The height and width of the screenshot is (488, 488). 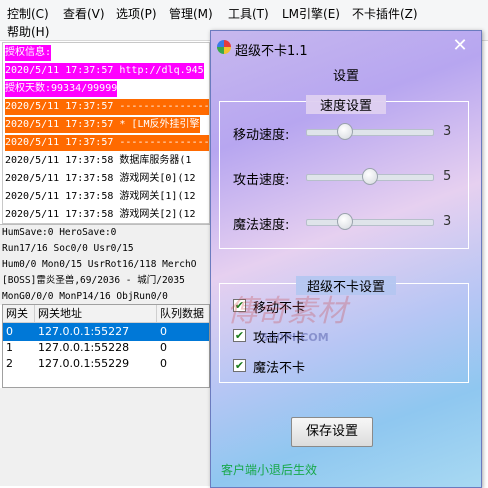 I want to click on settings-heading: 设置, so click(x=345, y=76).